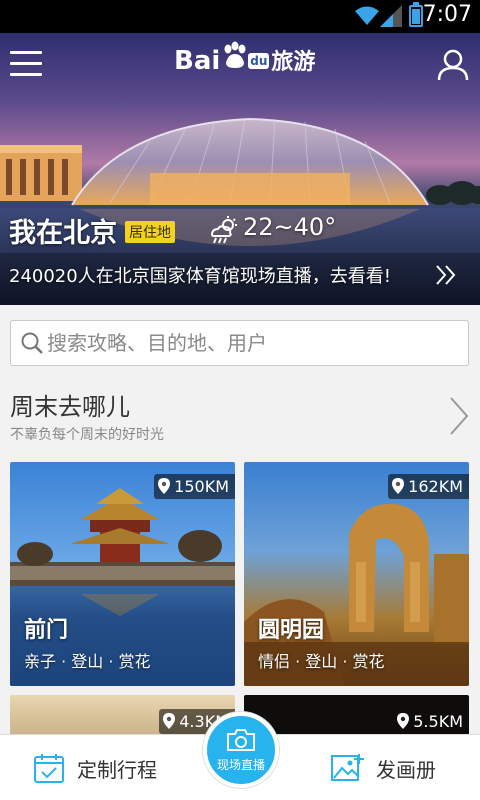 Image resolution: width=480 pixels, height=800 pixels. I want to click on destination-card-qianmen: 150KM 前门 亲子 · 登山 · 赏花, so click(122, 574).